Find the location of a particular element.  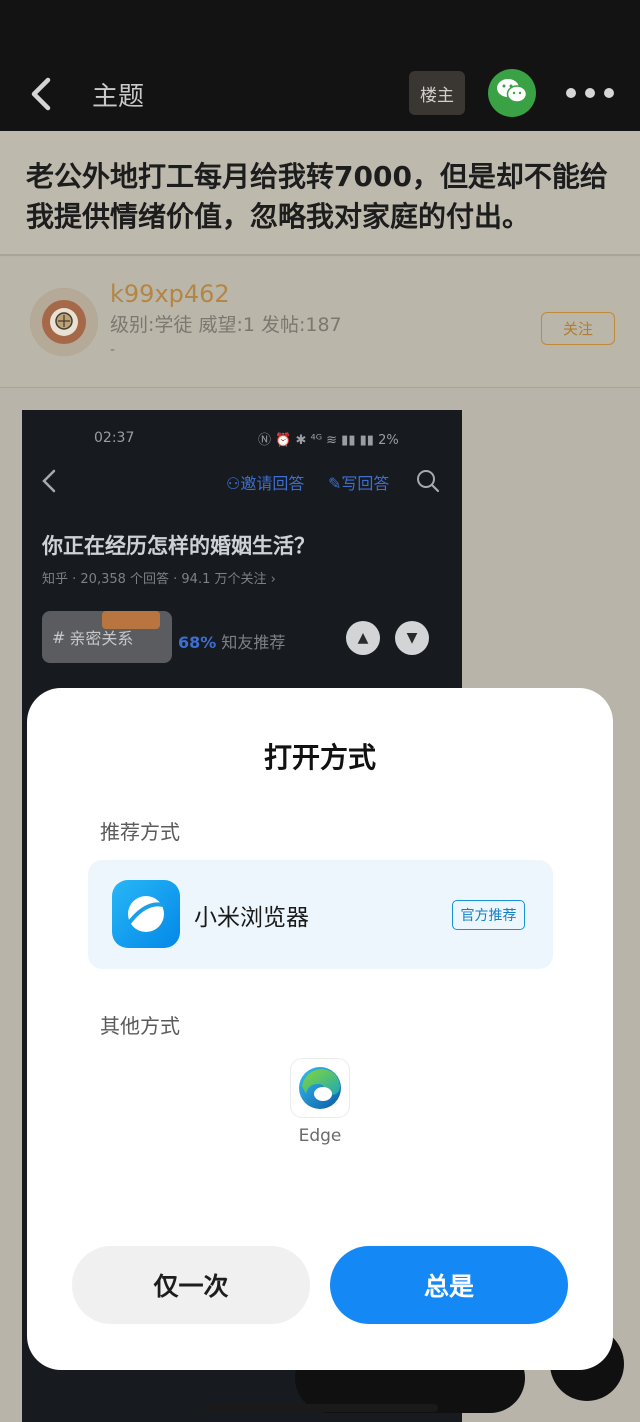

author-name: k99xp462 is located at coordinates (170, 294).